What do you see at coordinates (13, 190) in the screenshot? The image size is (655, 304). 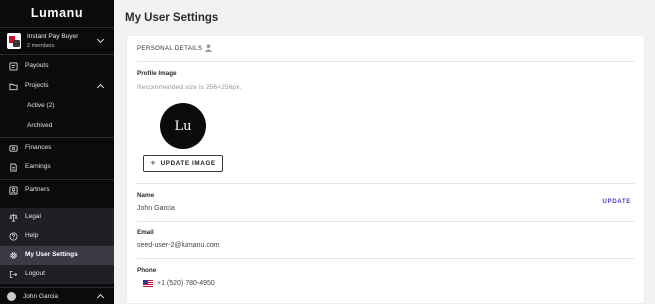 I see `partners-icon` at bounding box center [13, 190].